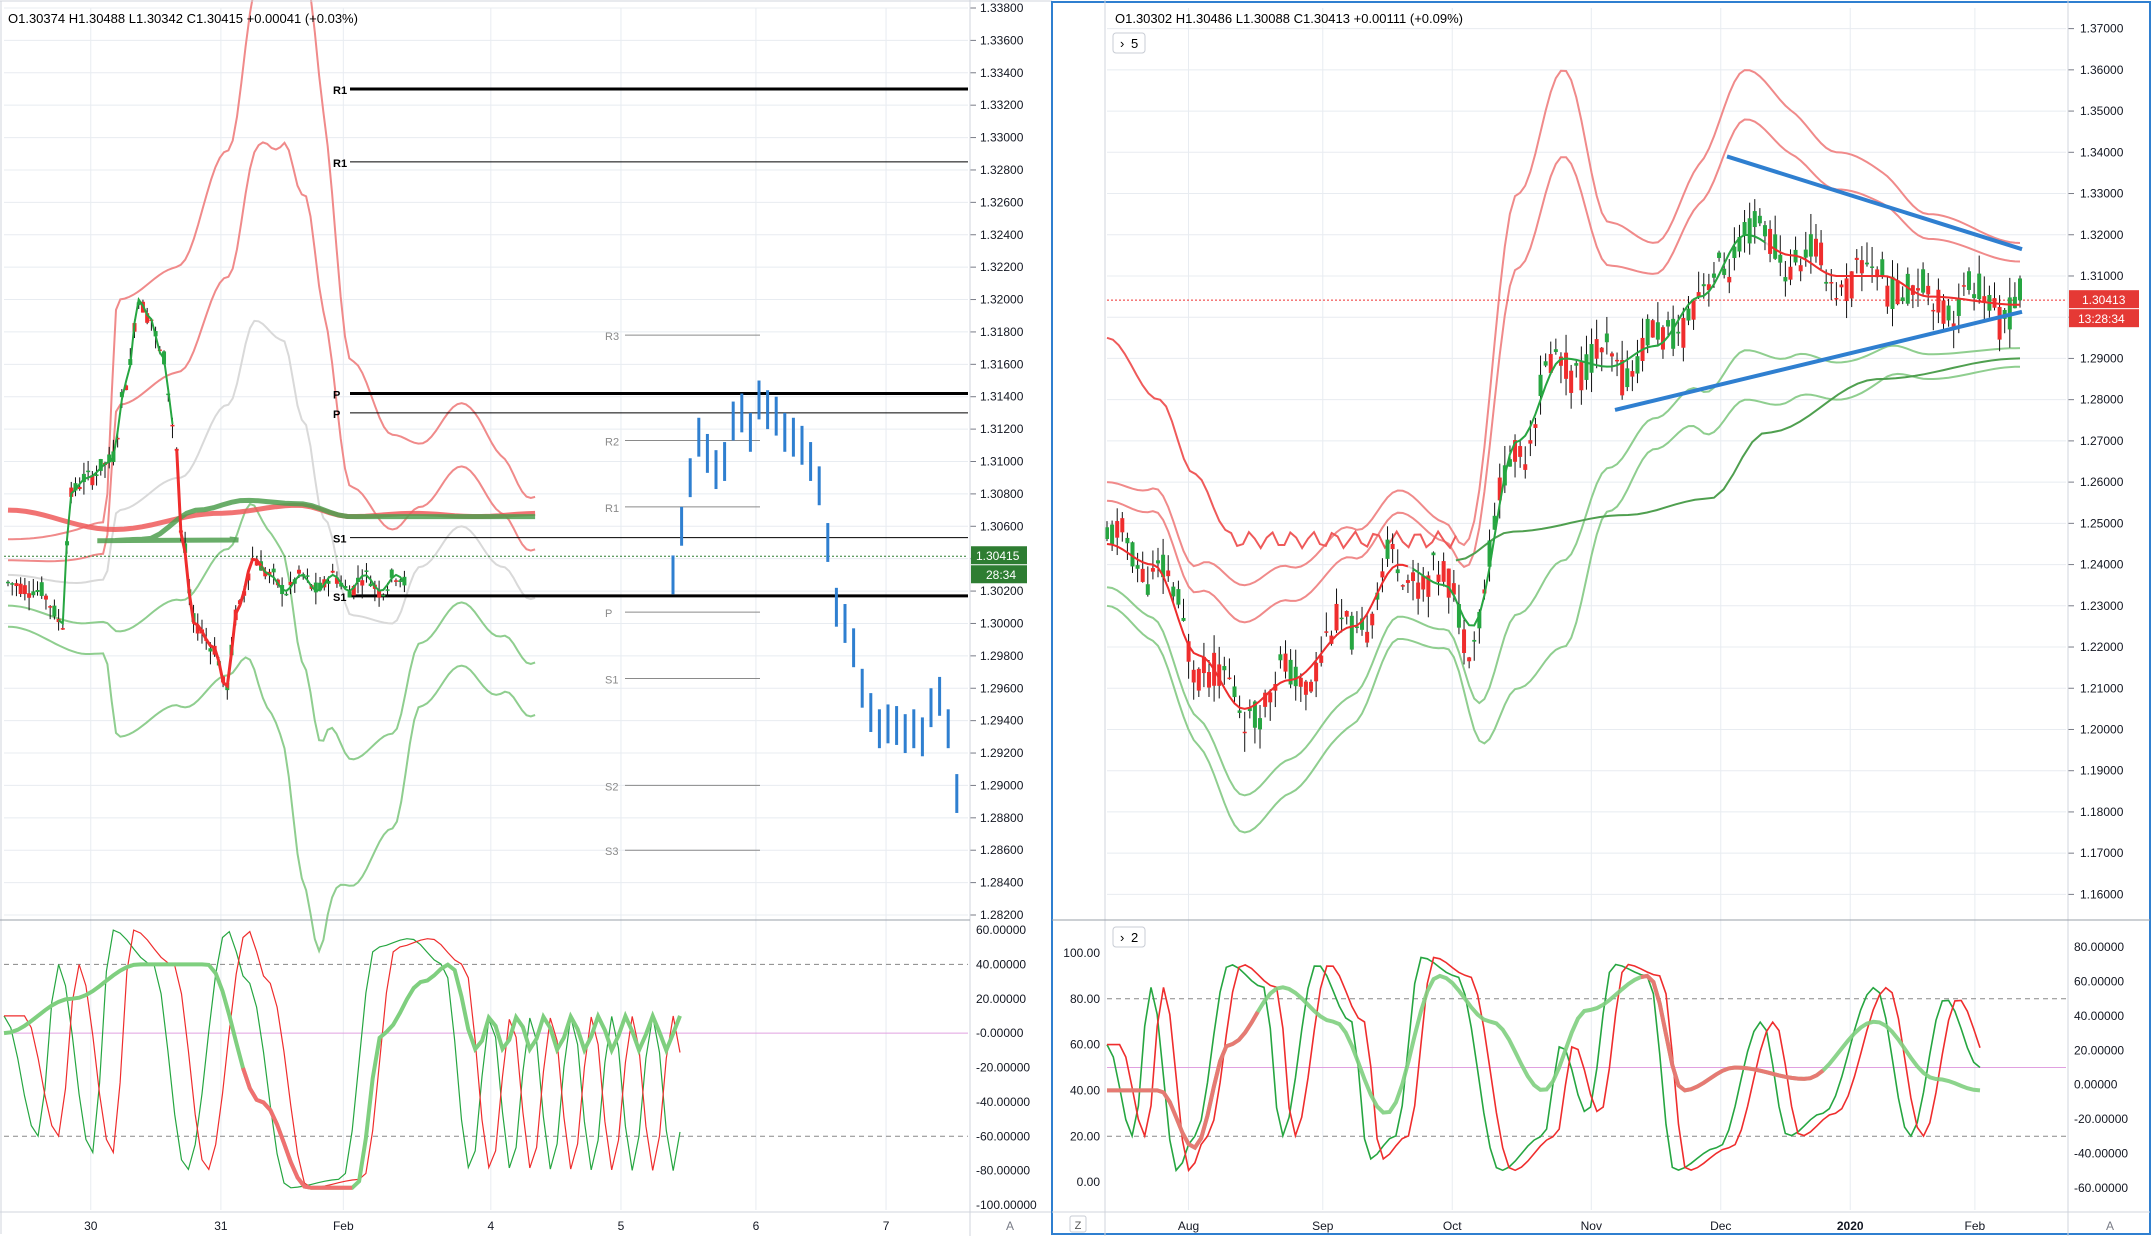  I want to click on auto-scale-button-left: A, so click(1010, 1226).